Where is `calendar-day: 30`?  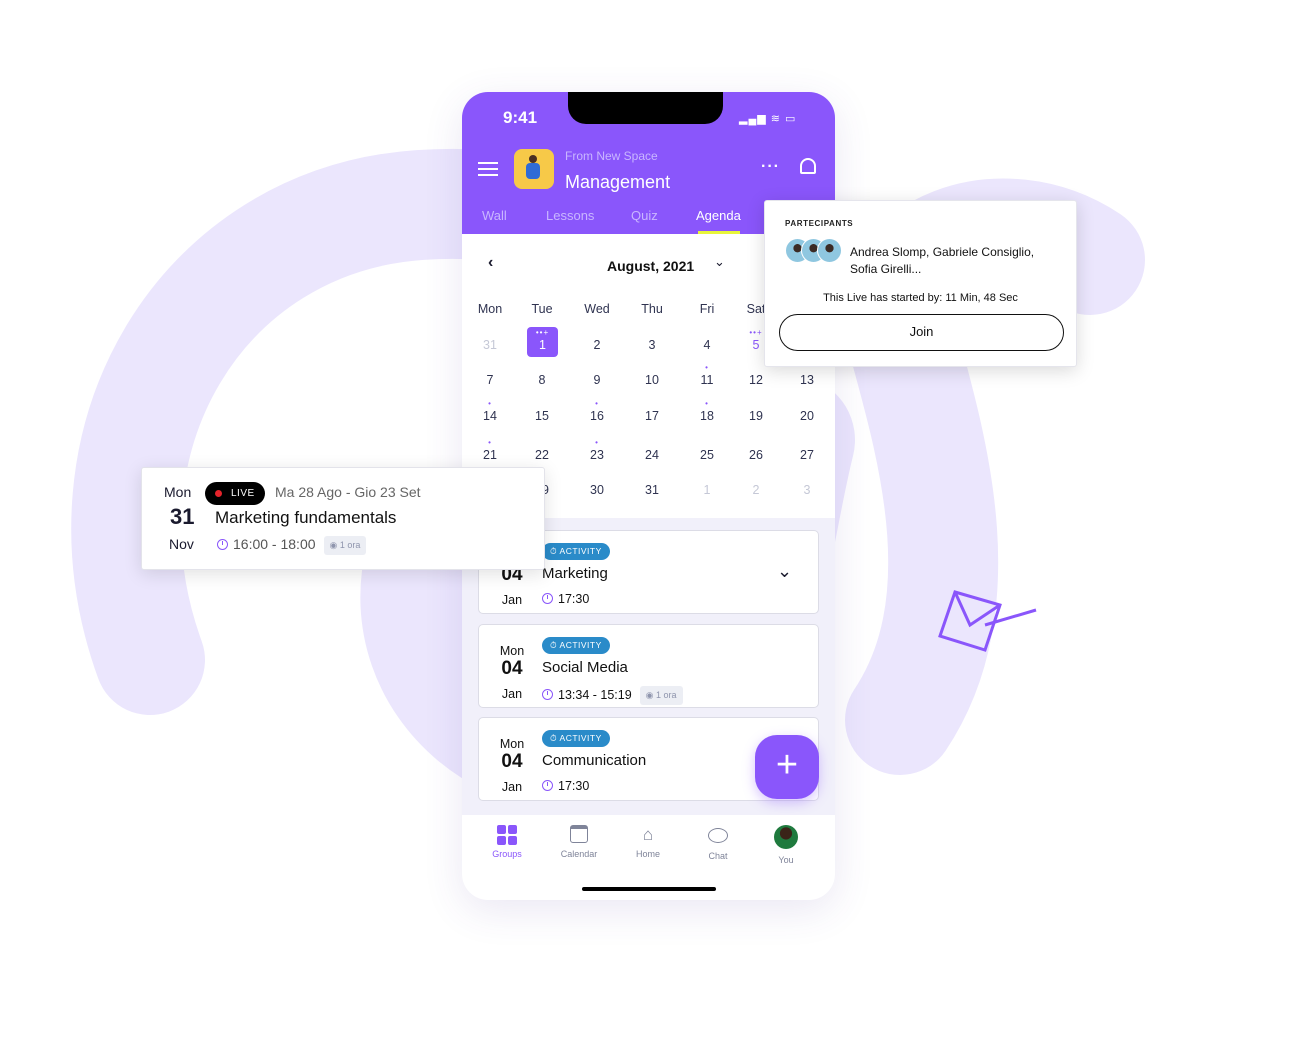
calendar-day: 30 is located at coordinates (597, 490).